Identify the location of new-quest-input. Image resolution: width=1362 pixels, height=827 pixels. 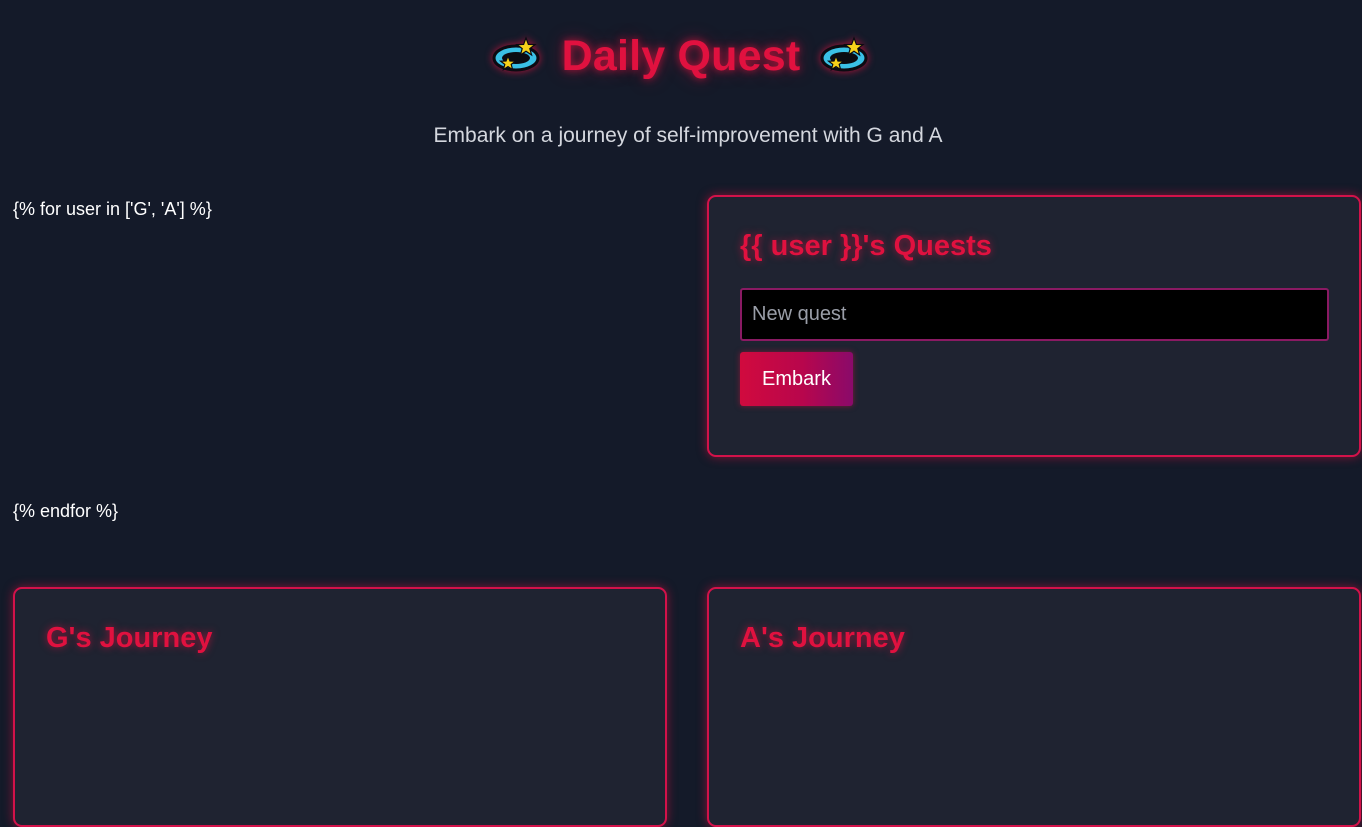
(1034, 314).